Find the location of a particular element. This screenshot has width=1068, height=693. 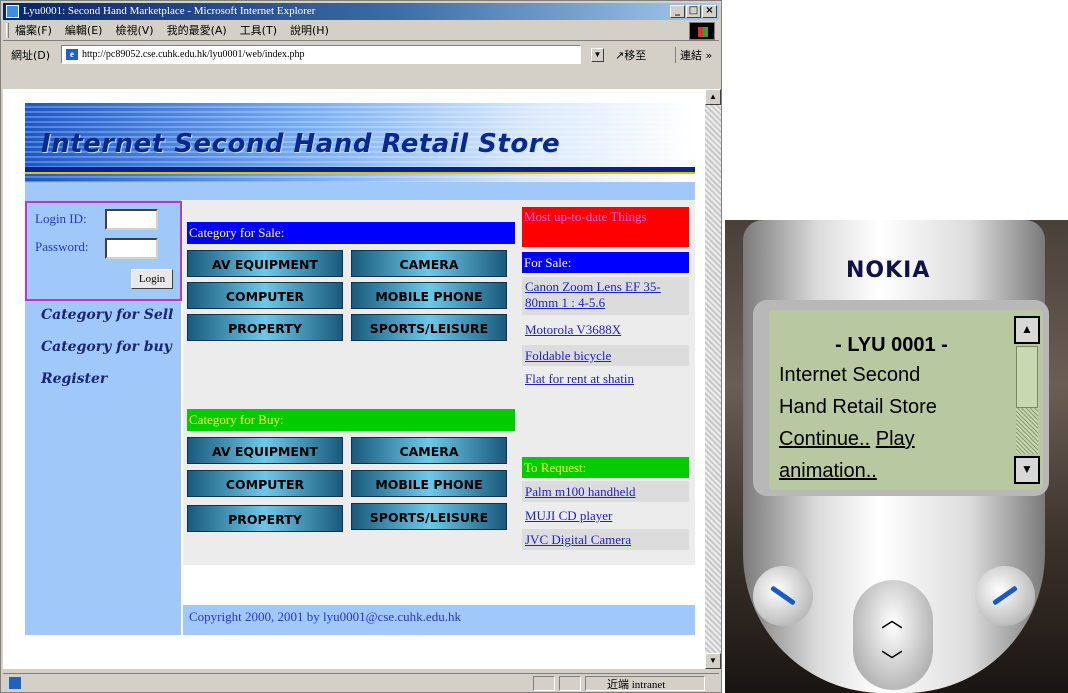

menu-bar: 檔案(F) 編輯(E) 檢視(V) 我的最愛(A) 工具(T) 說明(H) is located at coordinates (361, 31).